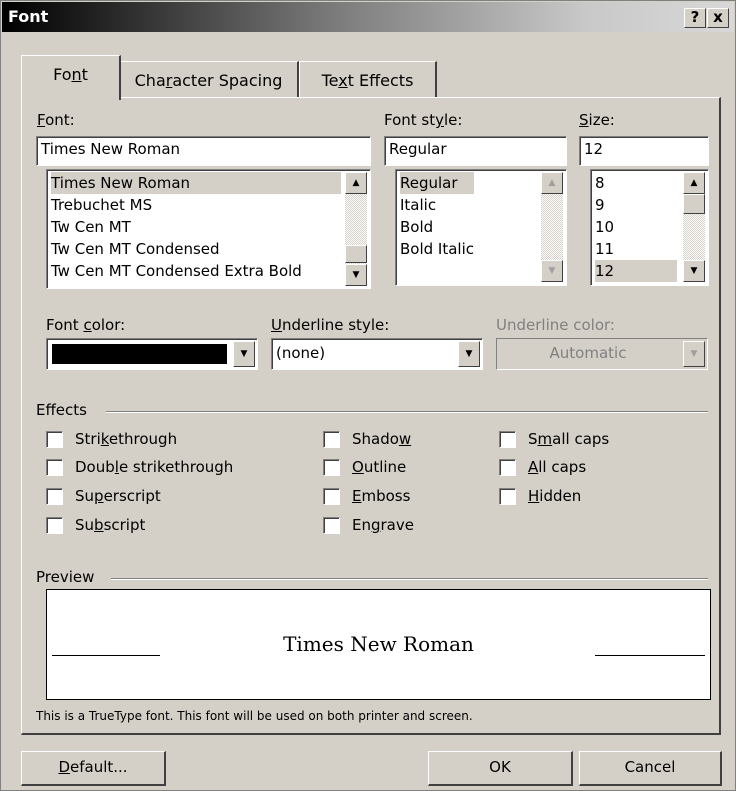 This screenshot has width=736, height=791. What do you see at coordinates (91, 227) in the screenshot?
I see `font-list-item: Tw Cen MT` at bounding box center [91, 227].